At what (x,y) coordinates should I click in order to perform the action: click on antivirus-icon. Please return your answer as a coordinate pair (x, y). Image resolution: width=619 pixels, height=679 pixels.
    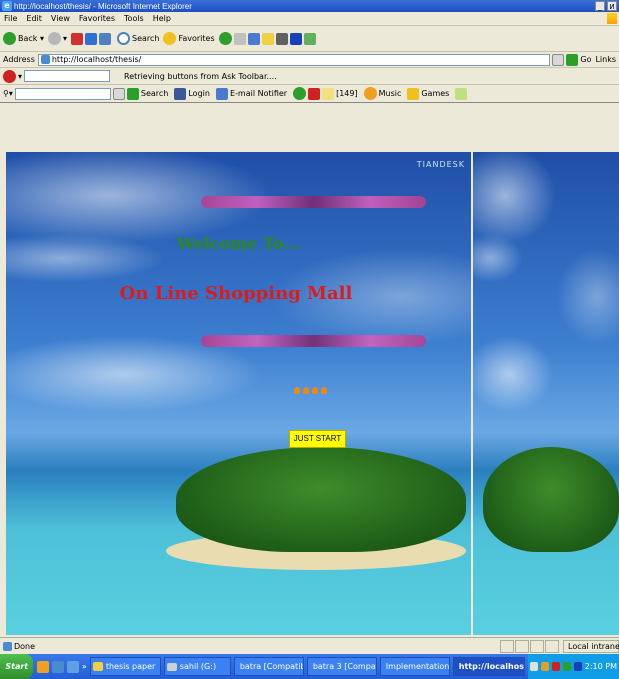
    Looking at the image, I should click on (555, 666).